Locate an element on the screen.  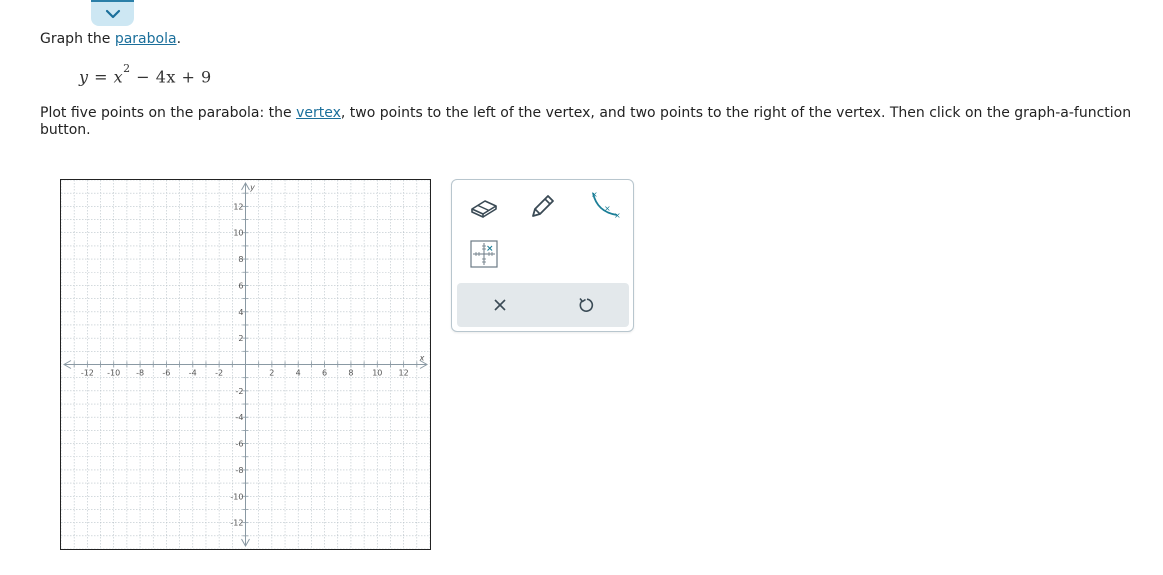
collapse-toggle-button is located at coordinates (112, 13).